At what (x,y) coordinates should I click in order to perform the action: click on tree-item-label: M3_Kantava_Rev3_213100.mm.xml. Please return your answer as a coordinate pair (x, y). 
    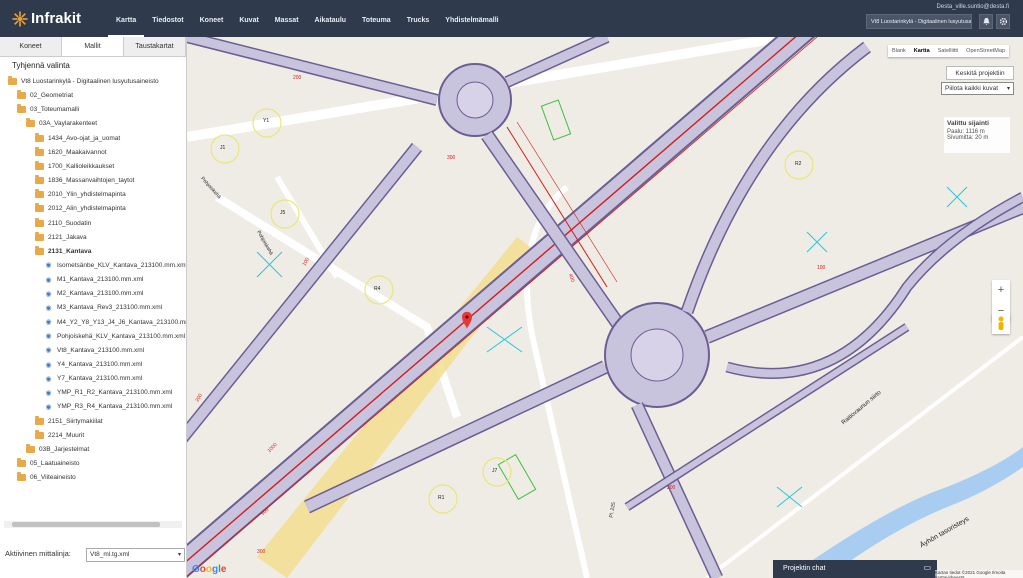
    Looking at the image, I should click on (110, 308).